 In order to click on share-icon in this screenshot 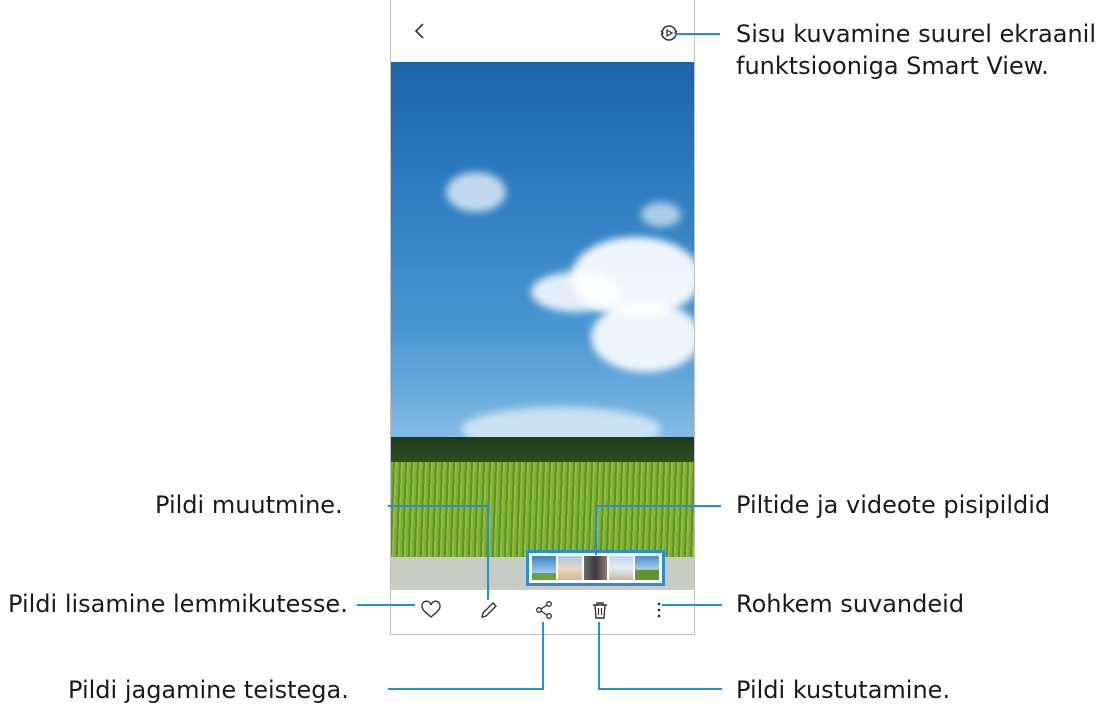, I will do `click(544, 610)`.